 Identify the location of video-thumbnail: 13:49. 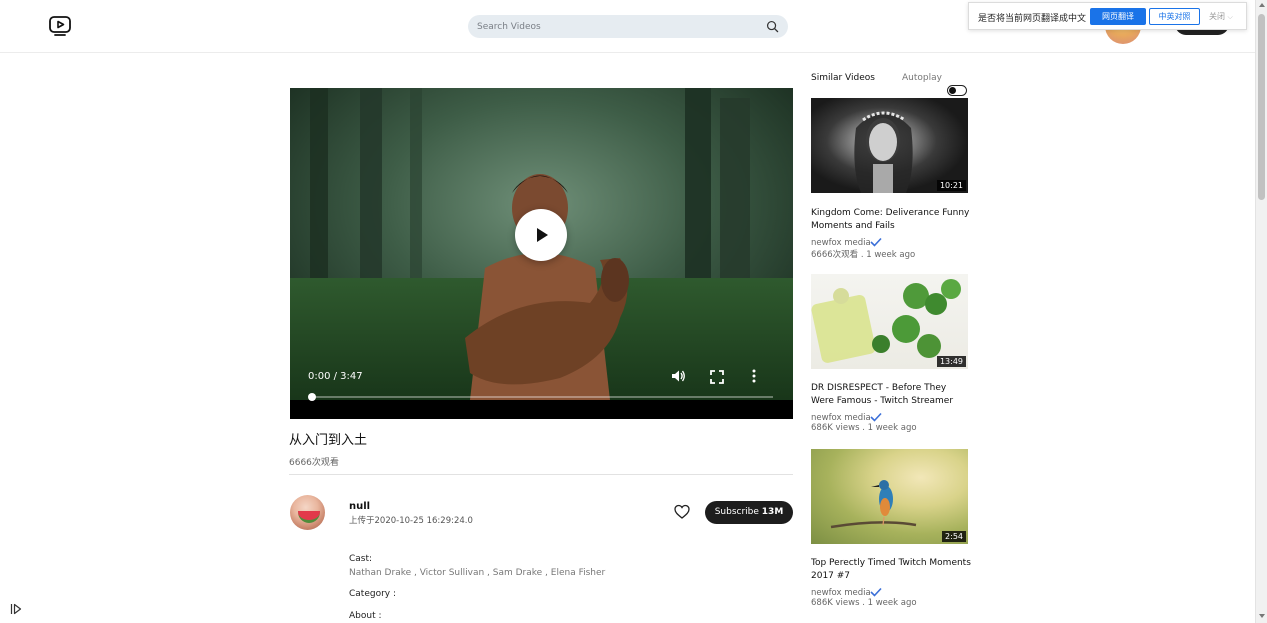
(889, 321).